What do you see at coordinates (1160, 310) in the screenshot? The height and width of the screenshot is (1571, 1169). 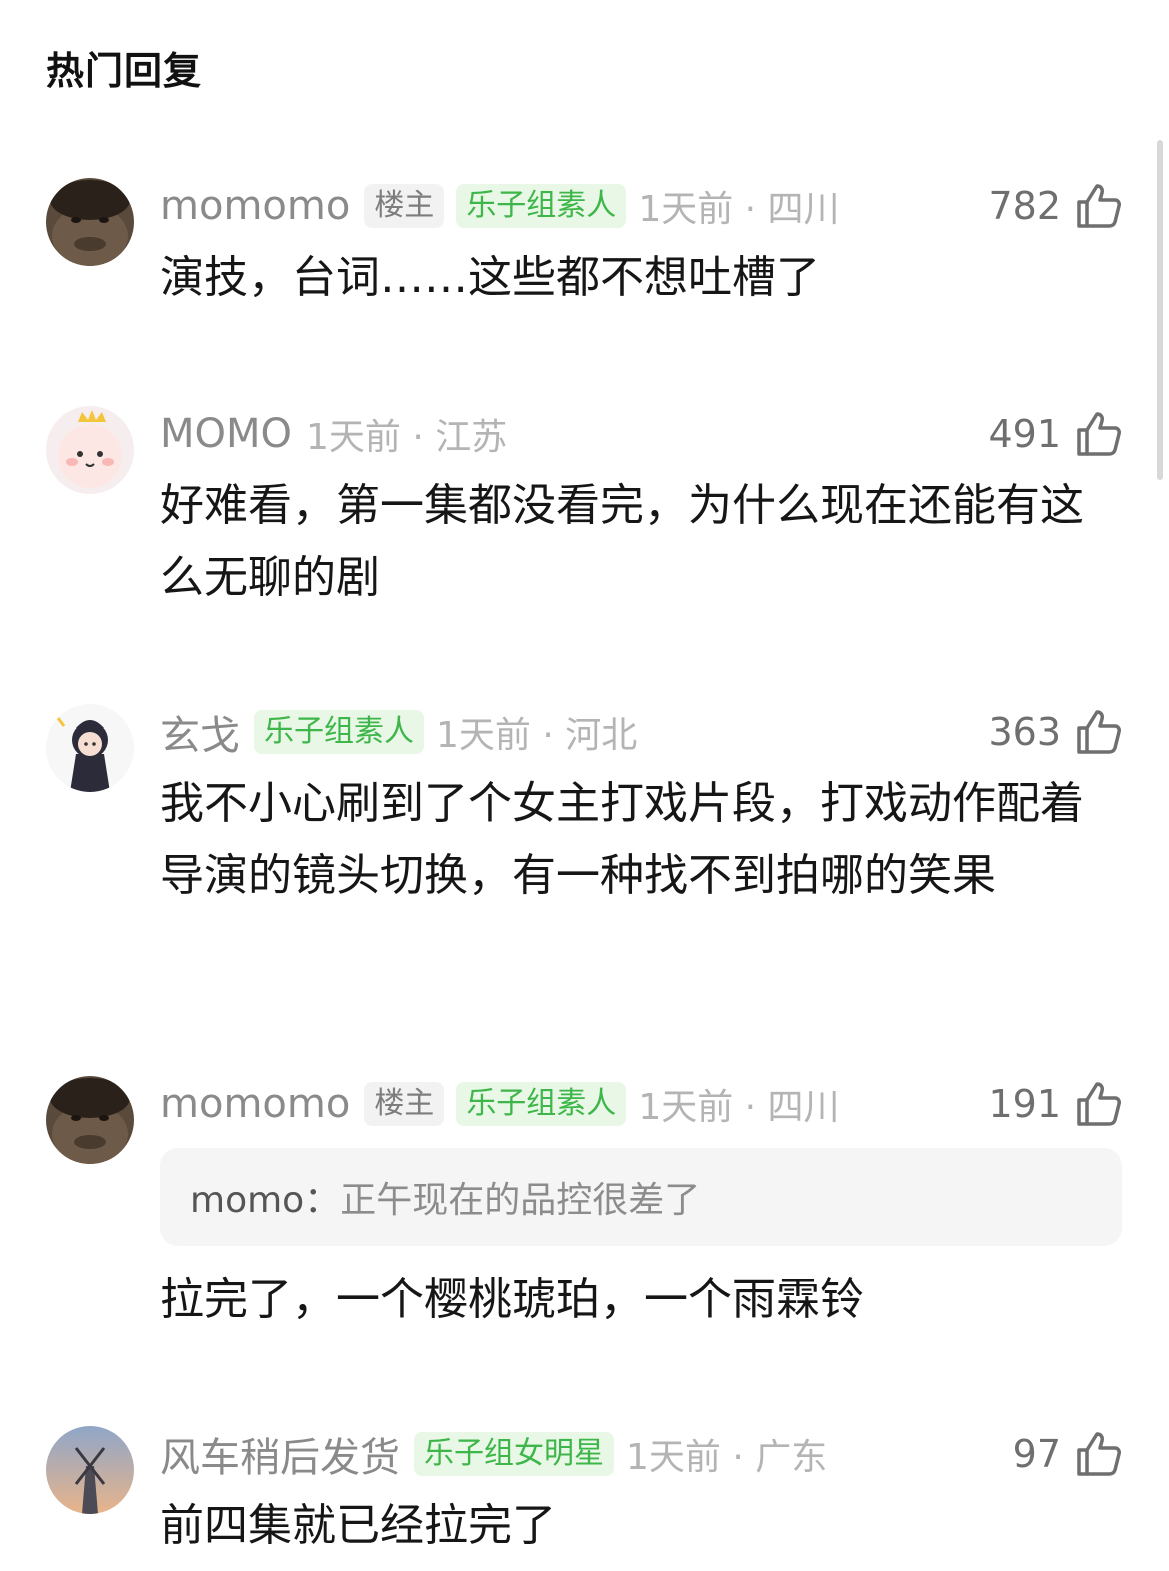 I see `scrollbar` at bounding box center [1160, 310].